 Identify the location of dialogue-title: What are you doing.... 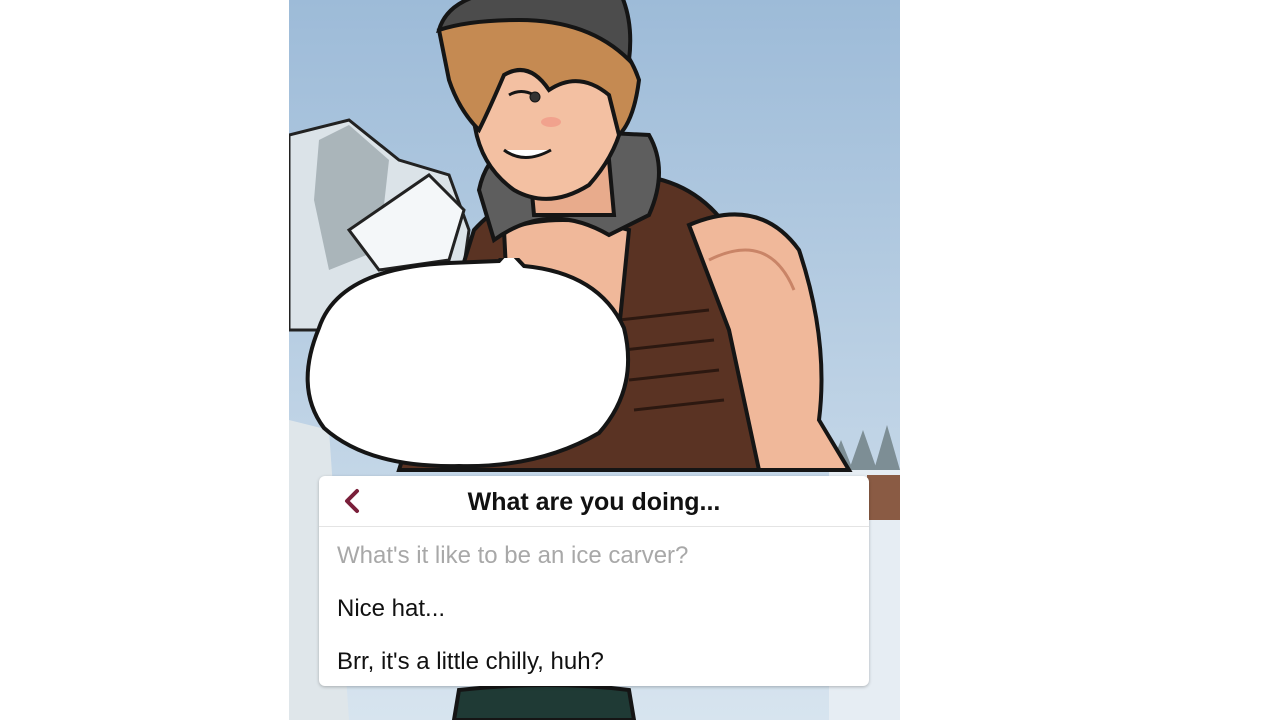
(594, 502).